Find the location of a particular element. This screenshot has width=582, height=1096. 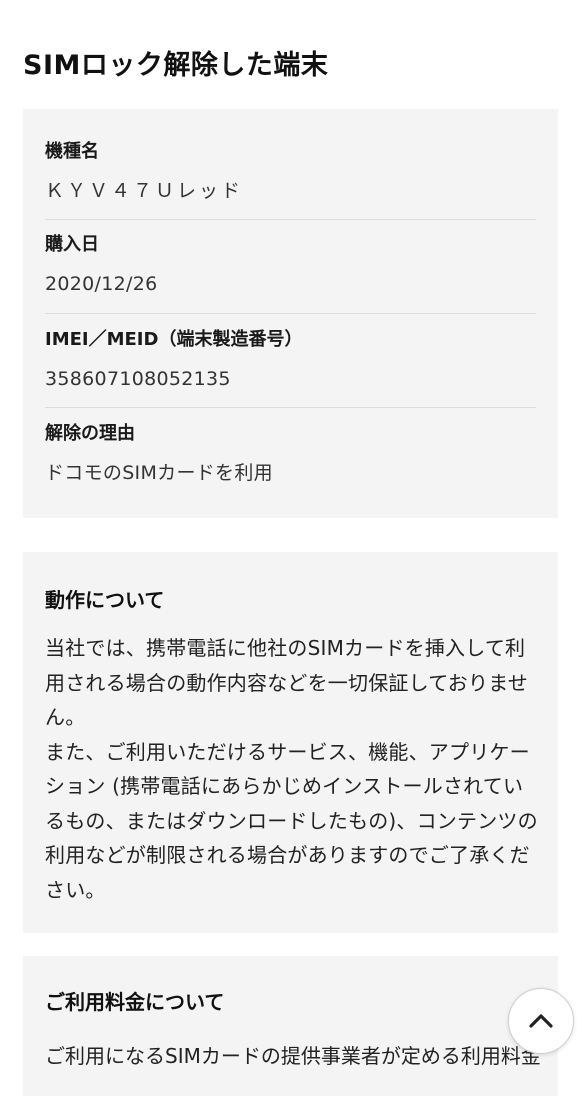

imei-label: IMEI／MEID（端末製造番号） is located at coordinates (174, 339).